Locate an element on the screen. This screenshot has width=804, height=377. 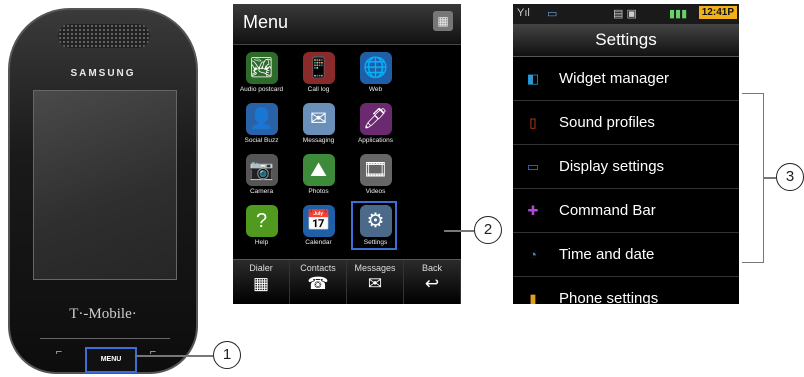
messages-icon: ✉ is located at coordinates (375, 283).